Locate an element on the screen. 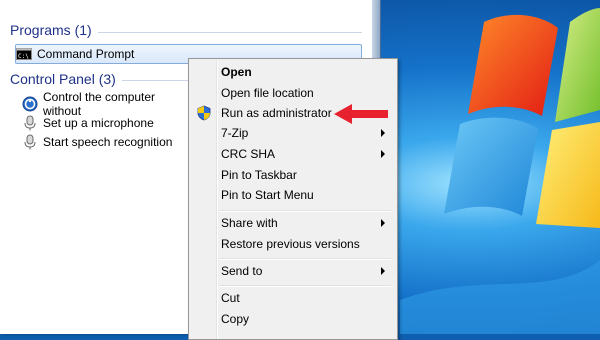 Image resolution: width=600 pixels, height=340 pixels. result-control-computer: Control the computer without is located at coordinates (107, 104).